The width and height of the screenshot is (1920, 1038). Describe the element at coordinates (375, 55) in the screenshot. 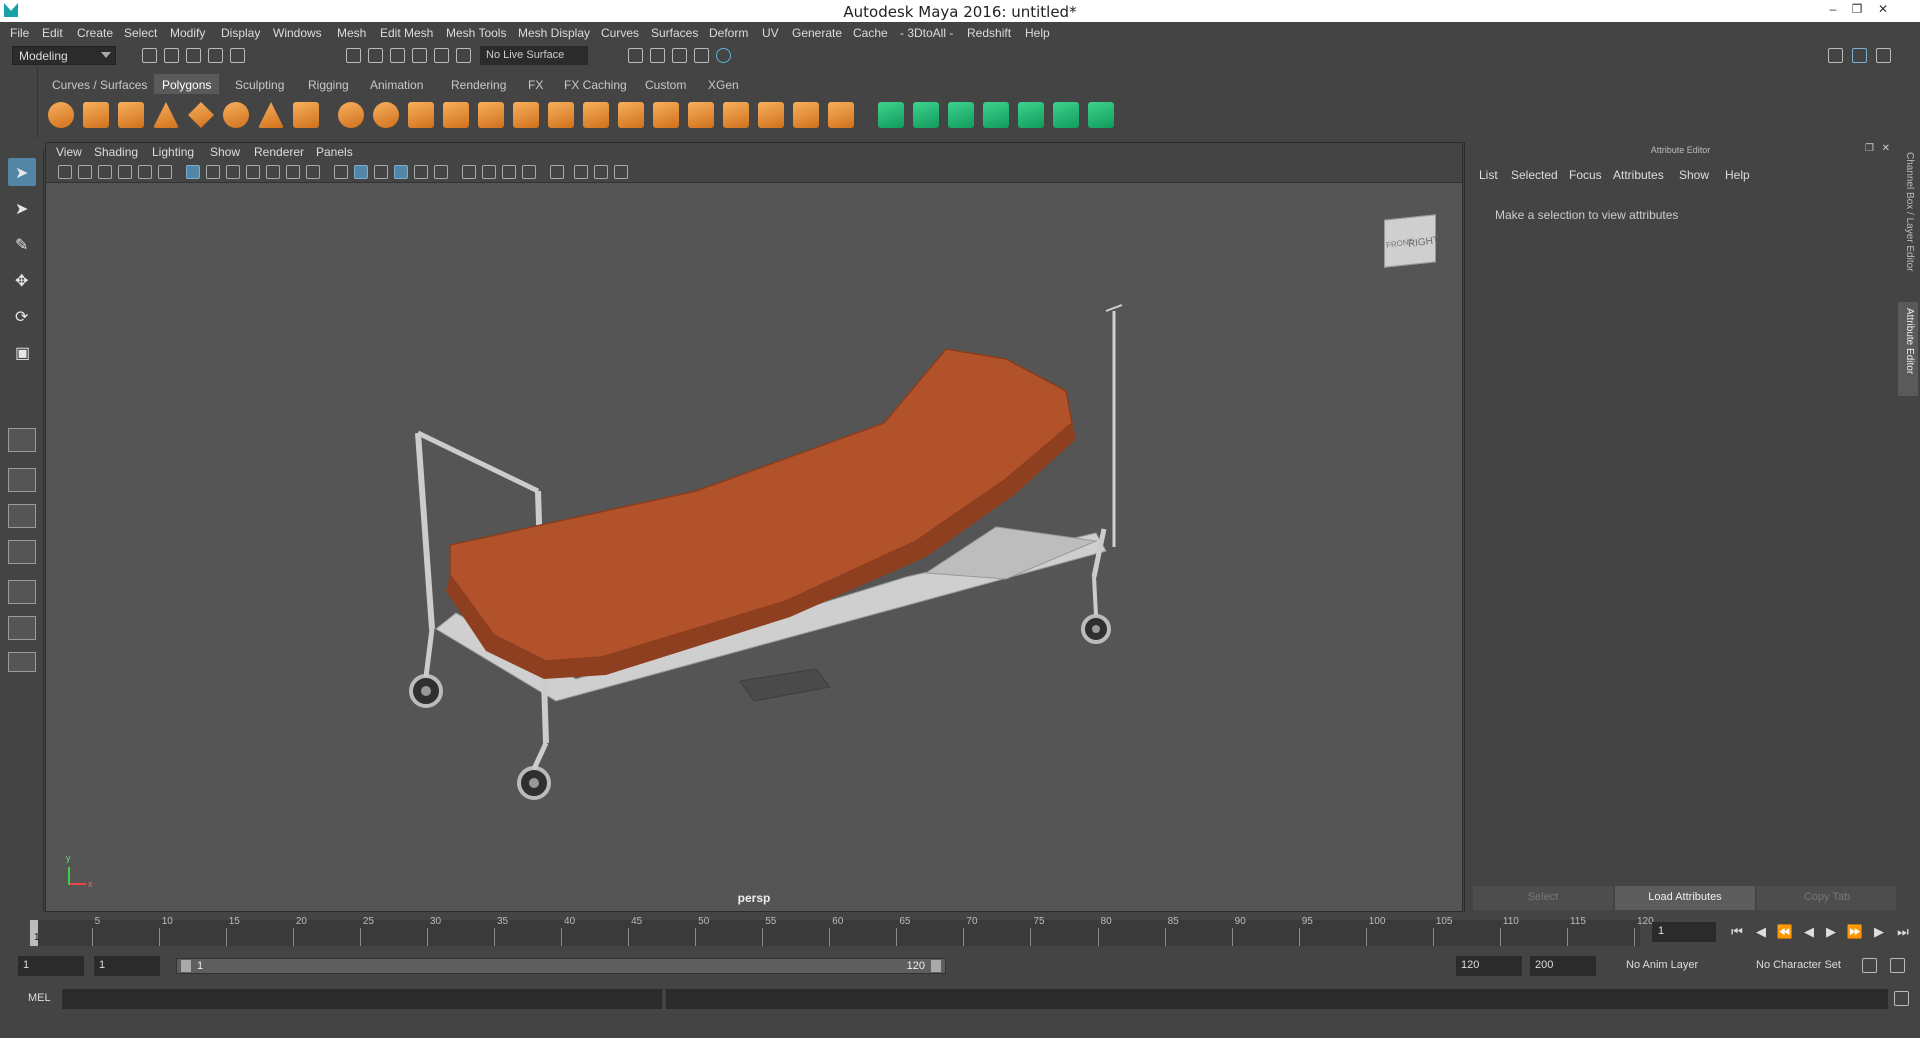

I see `select-object-icon` at that location.